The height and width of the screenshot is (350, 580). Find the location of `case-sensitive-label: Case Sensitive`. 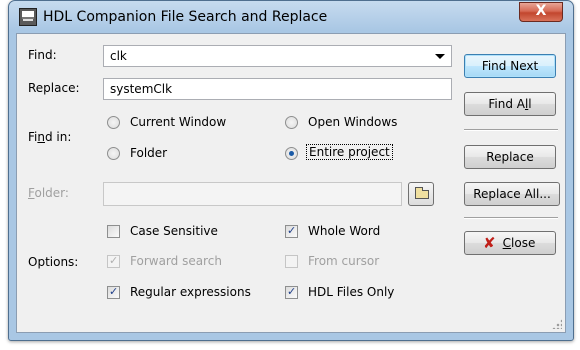

case-sensitive-label: Case Sensitive is located at coordinates (174, 231).